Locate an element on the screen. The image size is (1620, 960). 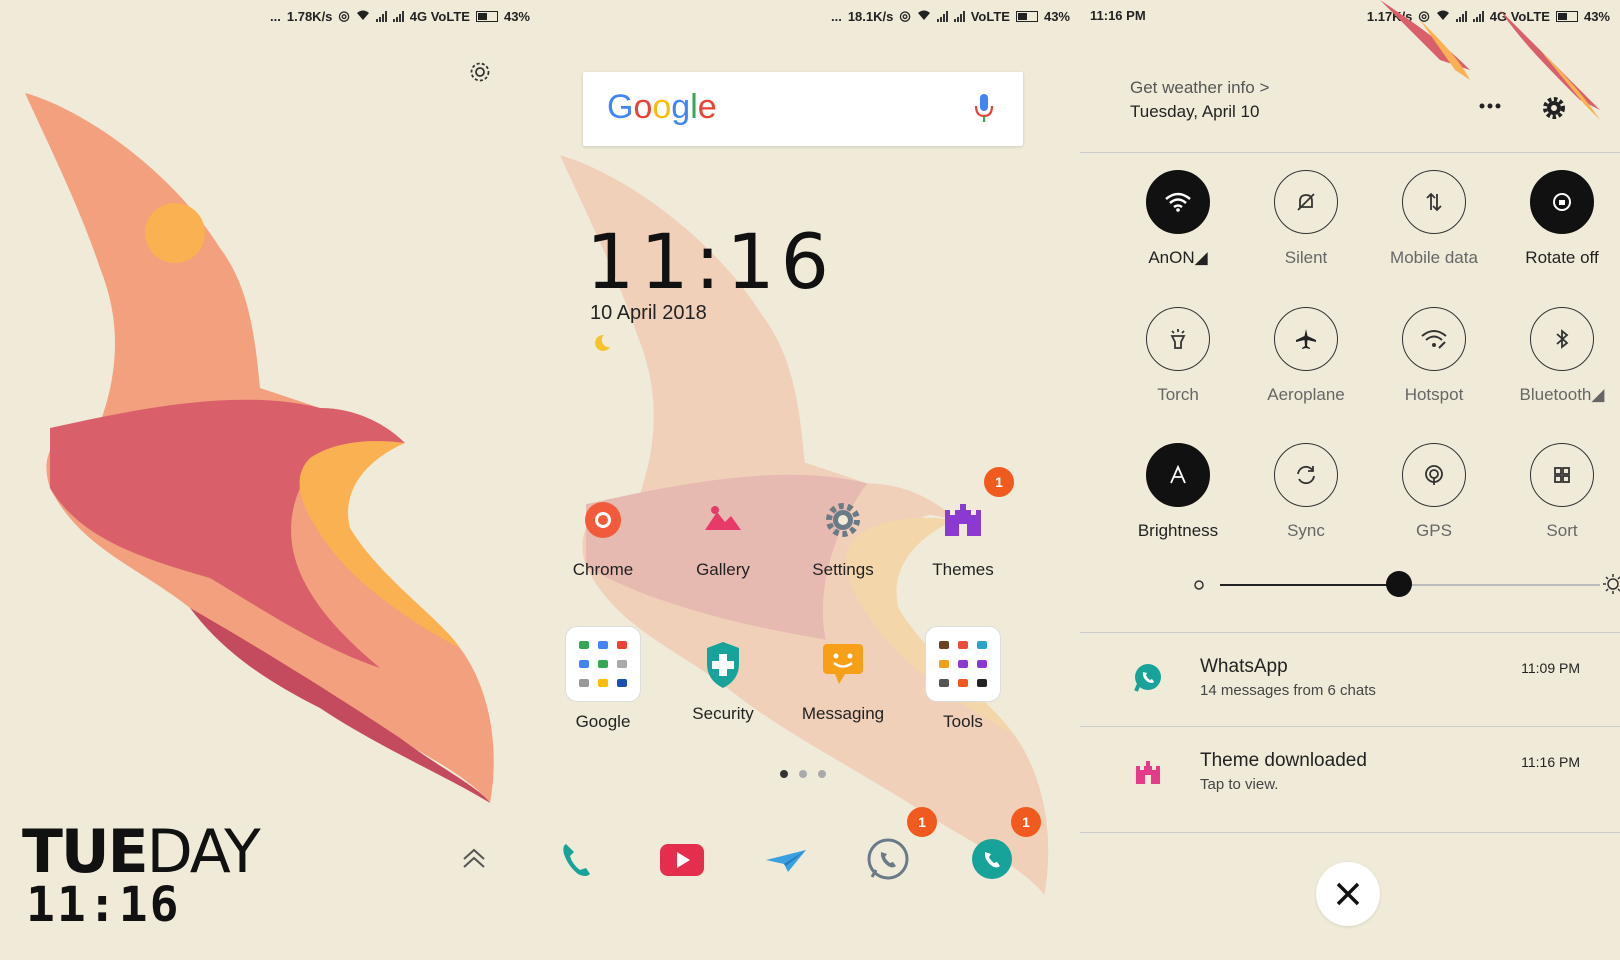
messaging-icon is located at coordinates (843, 664).